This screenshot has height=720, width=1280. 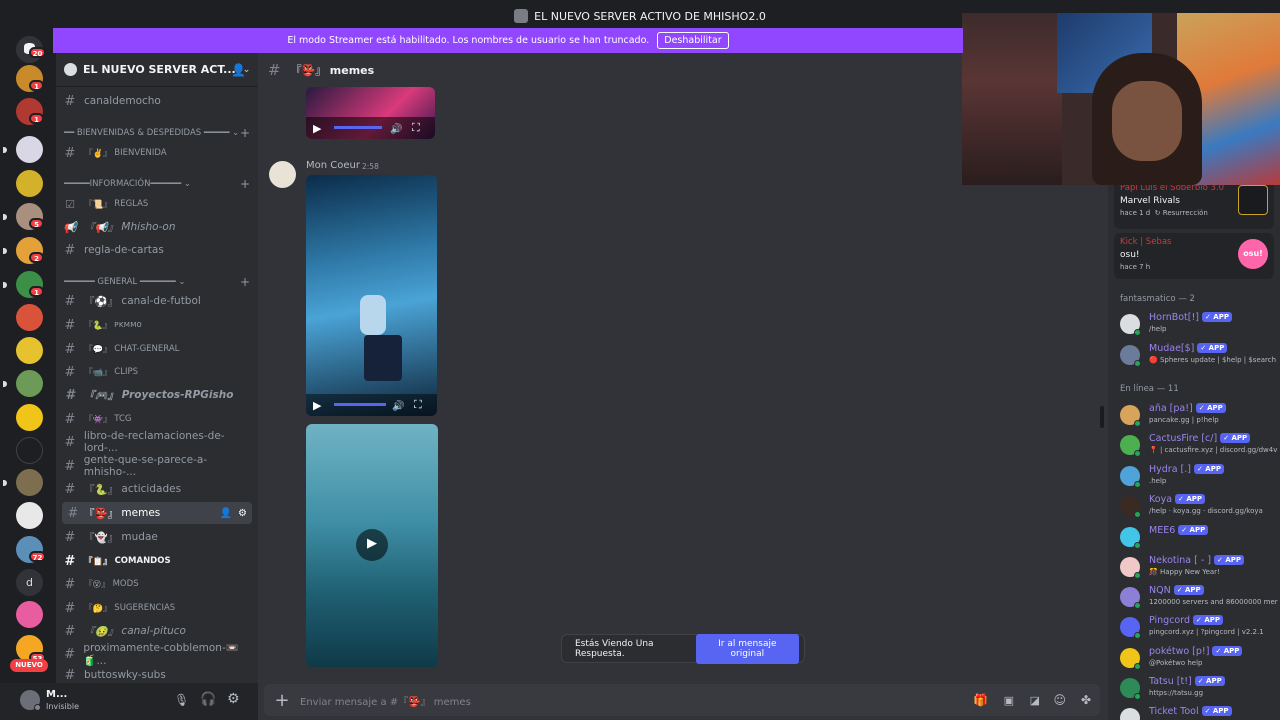 What do you see at coordinates (157, 372) in the screenshot?
I see `channel-clips: # 『📹』 CLIPS` at bounding box center [157, 372].